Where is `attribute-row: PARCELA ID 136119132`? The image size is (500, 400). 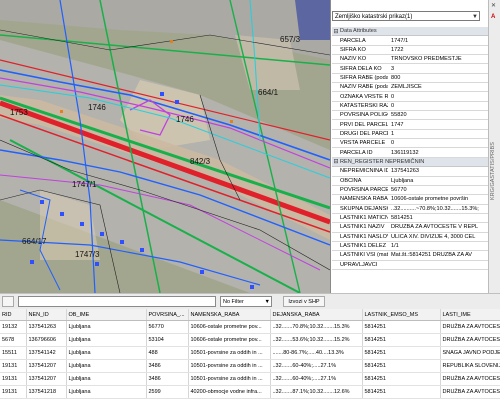 attribute-row: PARCELA ID 136119132 is located at coordinates (410, 153).